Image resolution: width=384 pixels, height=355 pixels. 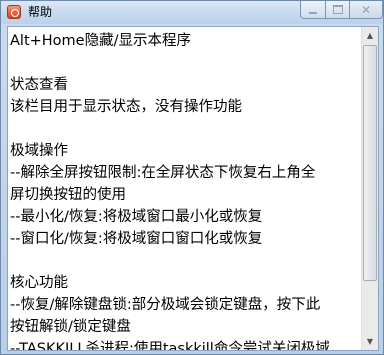 I want to click on app-icon, so click(x=14, y=12).